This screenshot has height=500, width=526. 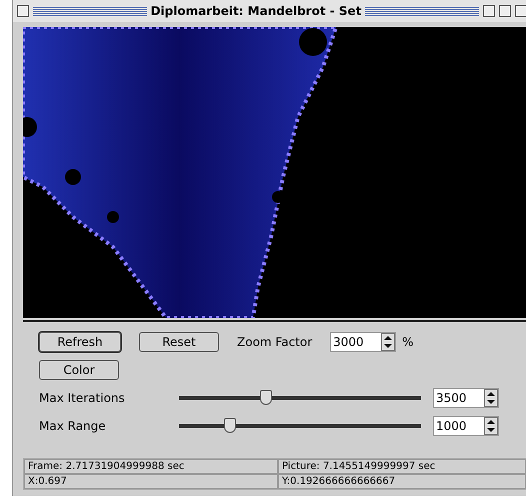 I want to click on window-title: Diplomarbeit: Mandelbrot - Set, so click(x=256, y=11).